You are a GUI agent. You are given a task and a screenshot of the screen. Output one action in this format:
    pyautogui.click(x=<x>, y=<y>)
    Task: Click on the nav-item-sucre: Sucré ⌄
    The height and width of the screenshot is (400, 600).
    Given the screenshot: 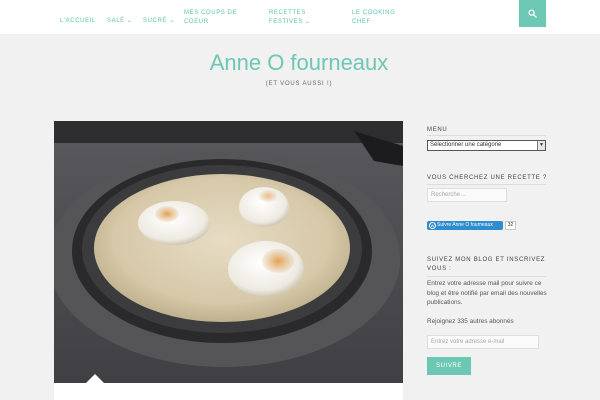 What is the action you would take?
    pyautogui.click(x=159, y=21)
    